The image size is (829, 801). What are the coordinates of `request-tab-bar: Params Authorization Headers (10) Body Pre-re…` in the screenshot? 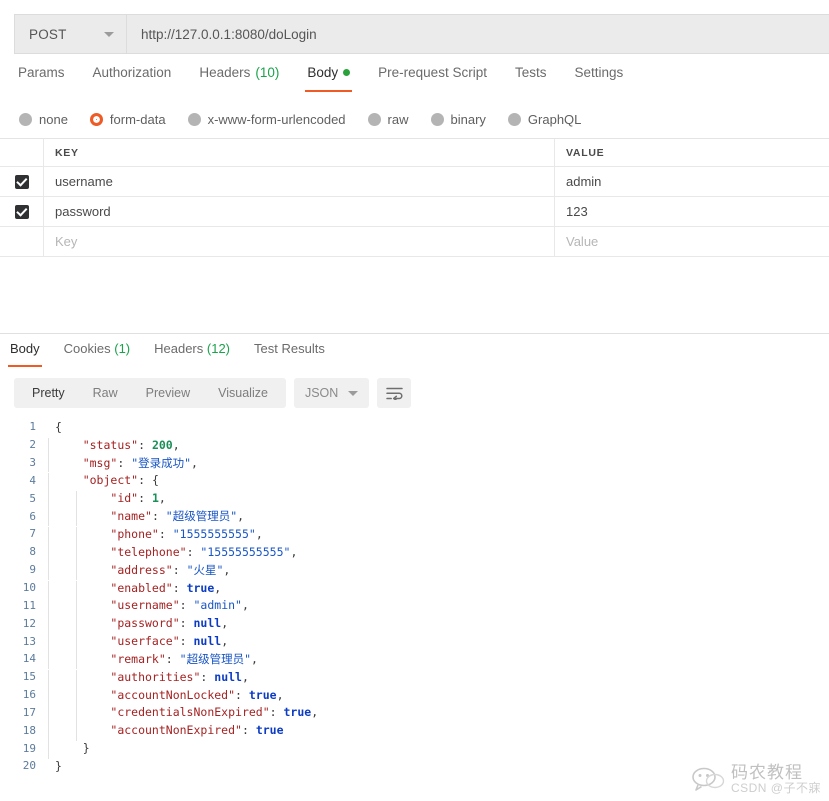 It's located at (414, 80).